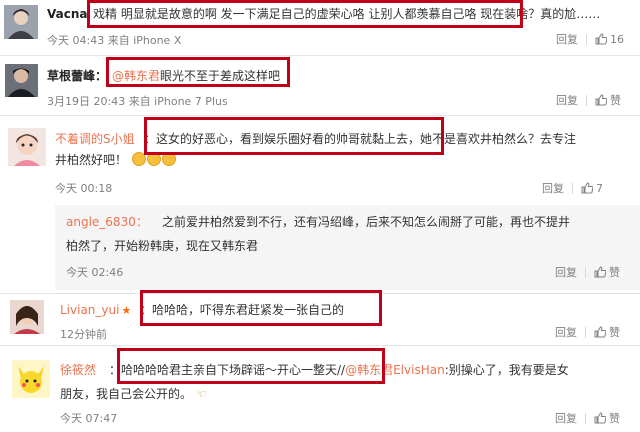  I want to click on comment-username: 徐筱然, so click(78, 370).